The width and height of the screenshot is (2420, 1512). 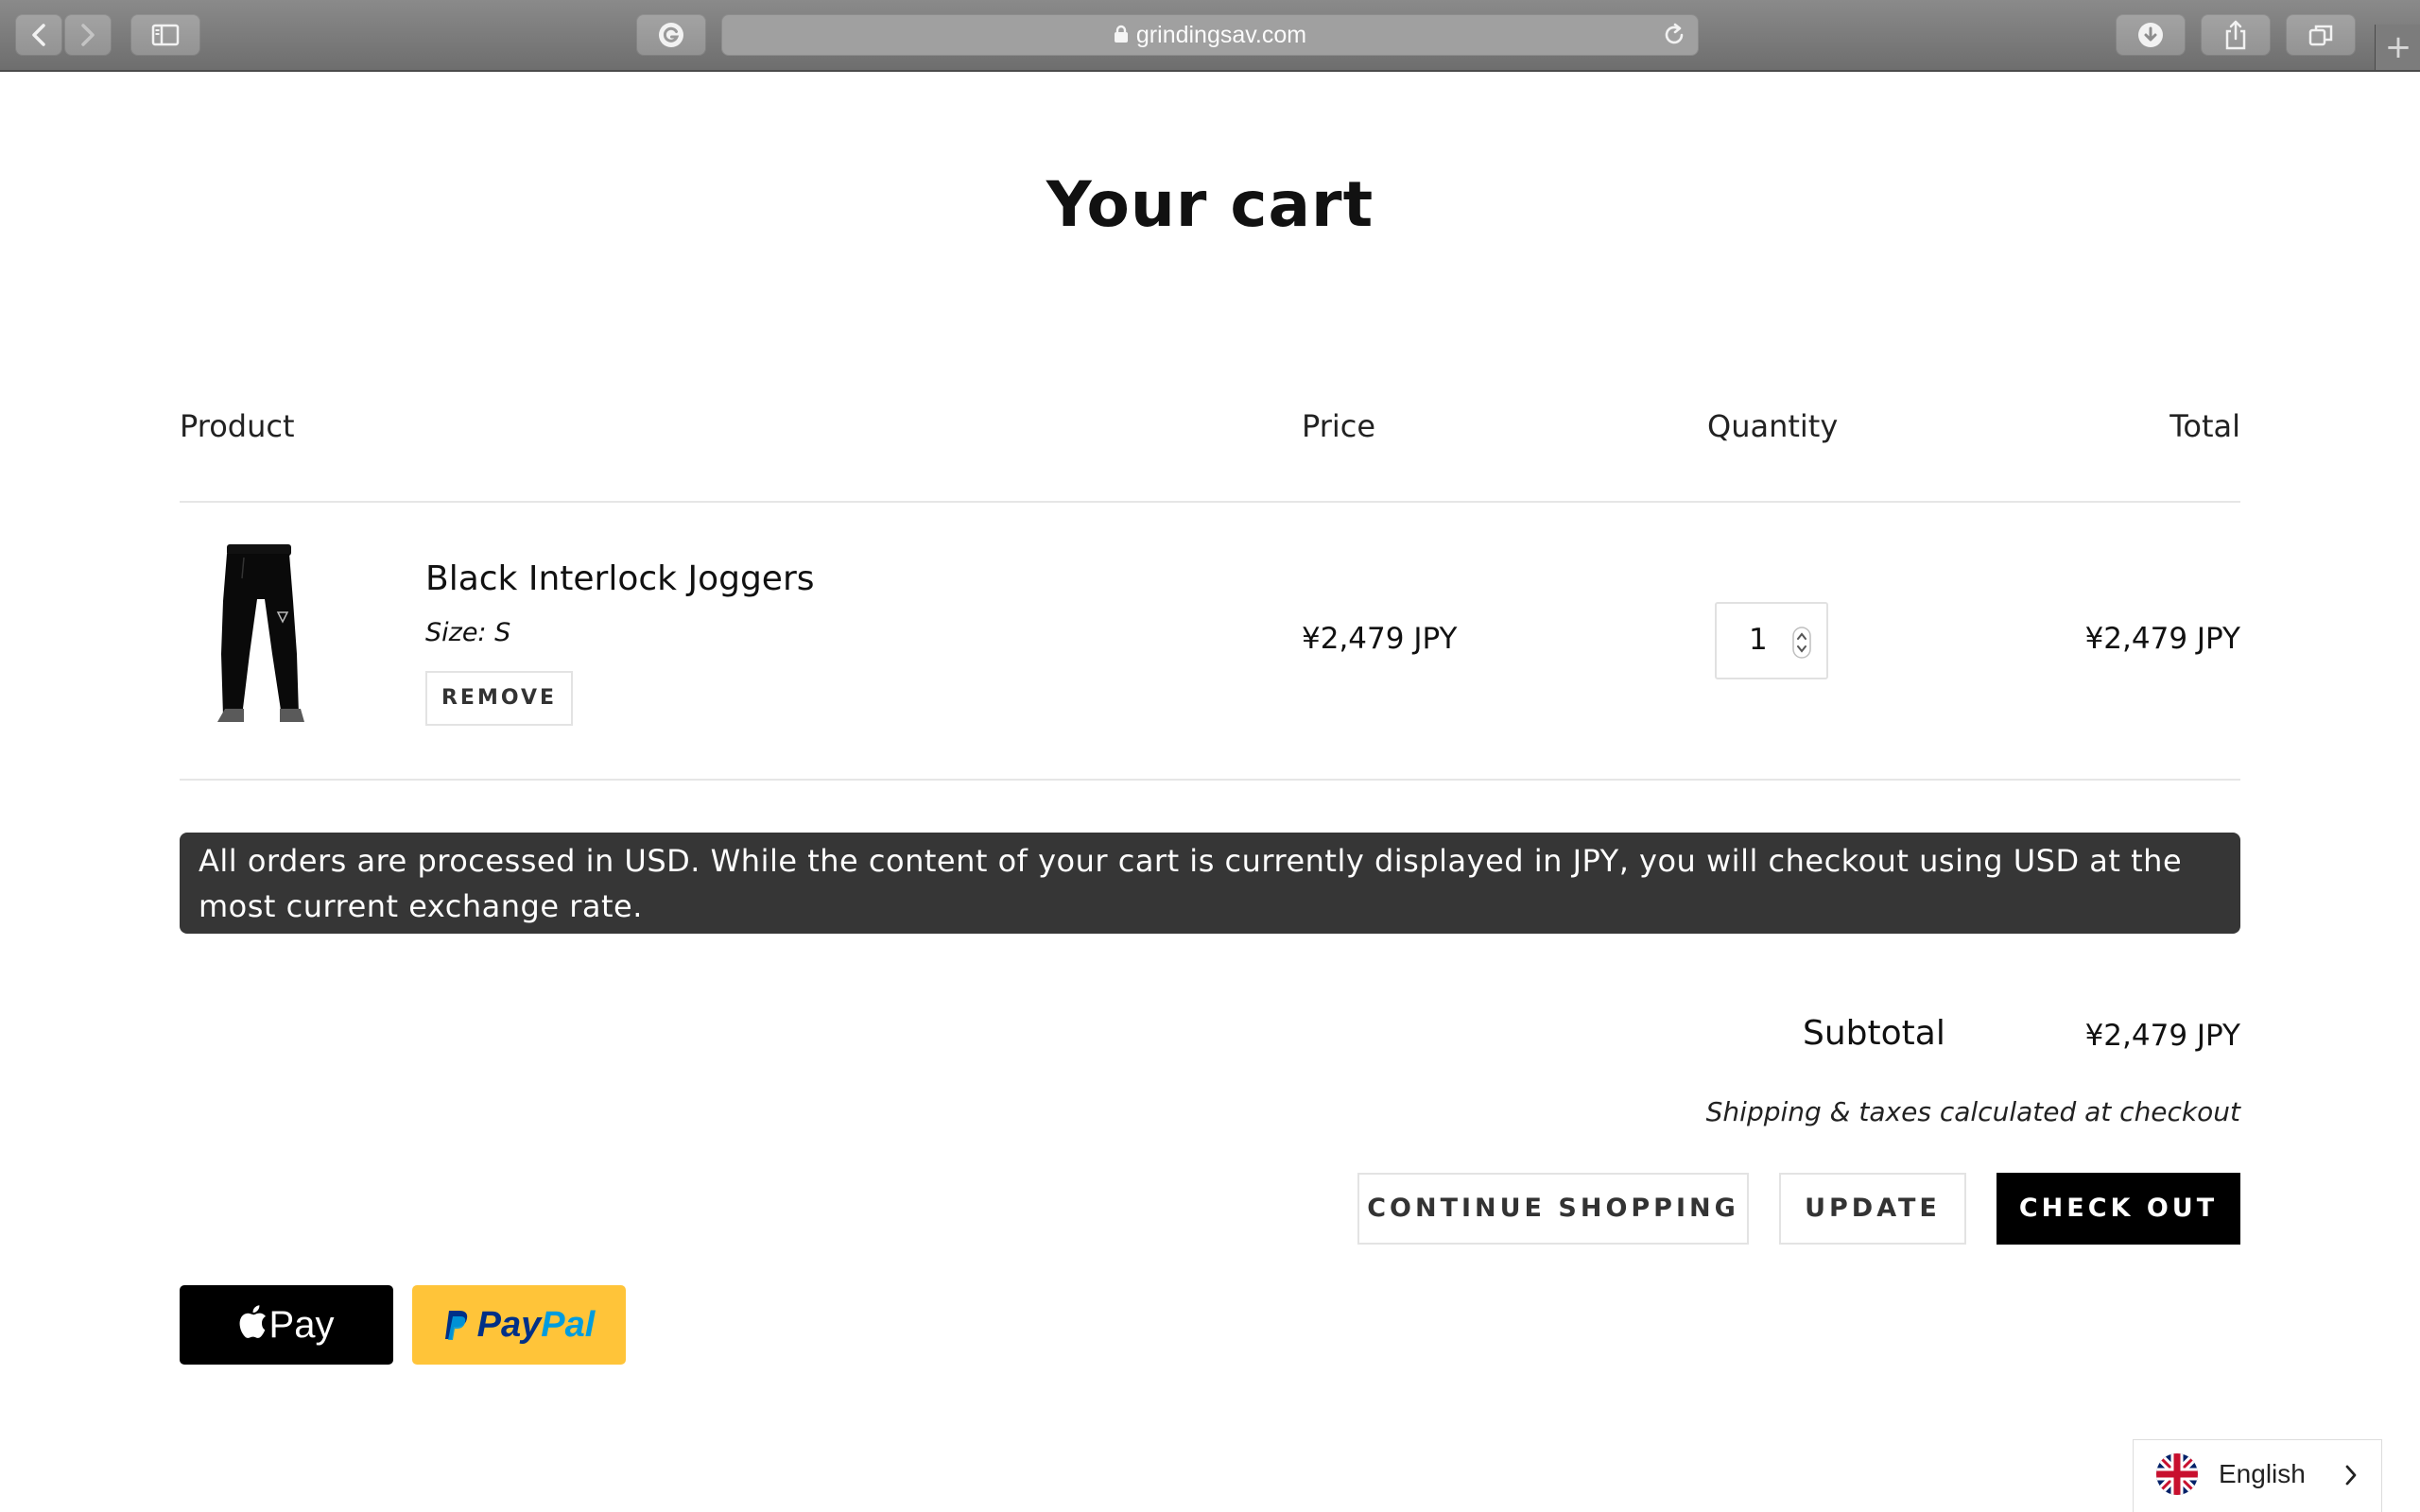 I want to click on new-tab-button: +, so click(x=2397, y=47).